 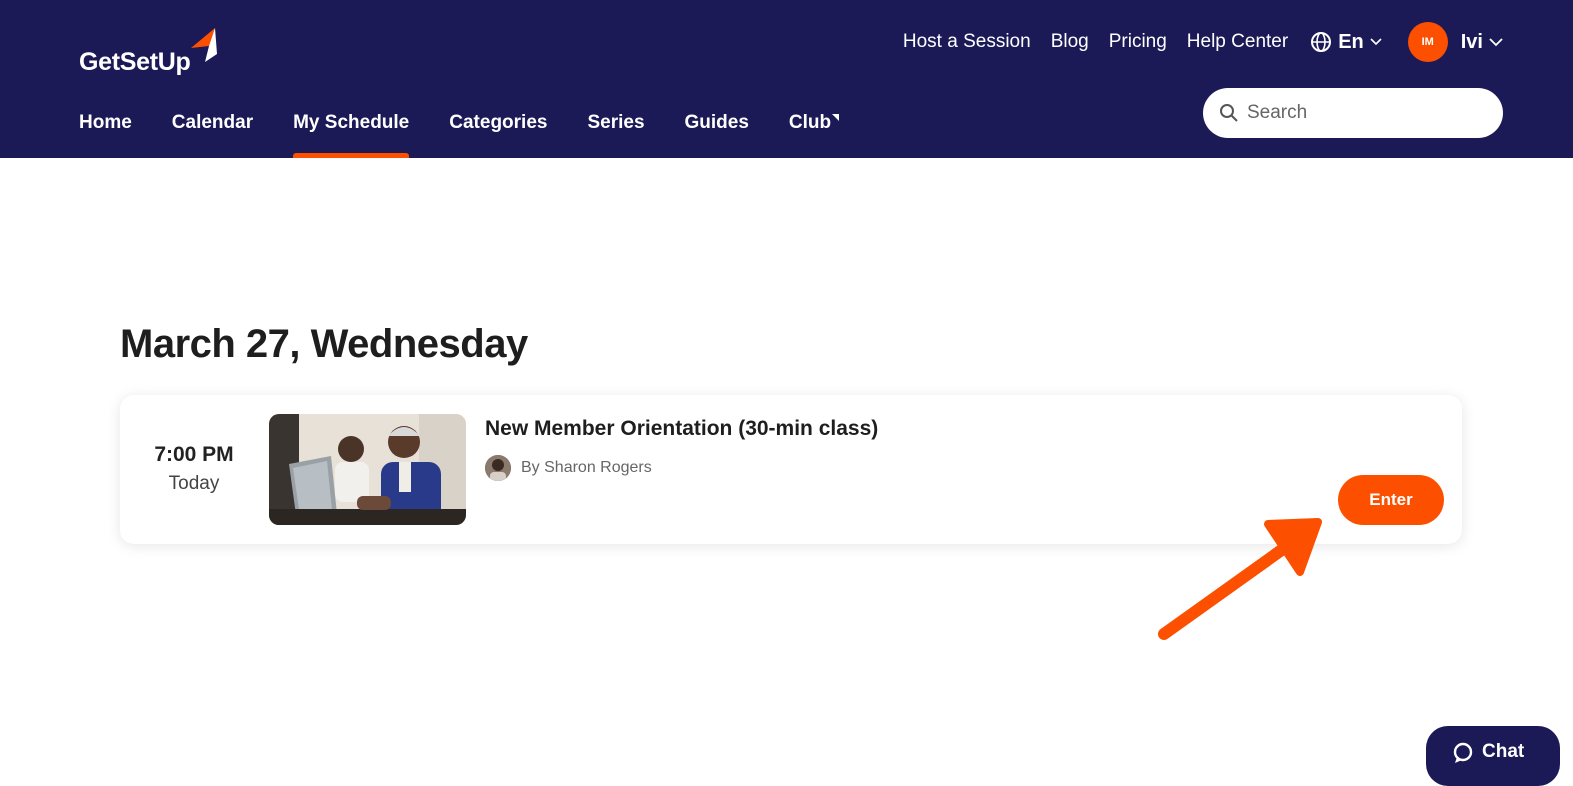 I want to click on nav-calendar: Calendar, so click(x=212, y=132).